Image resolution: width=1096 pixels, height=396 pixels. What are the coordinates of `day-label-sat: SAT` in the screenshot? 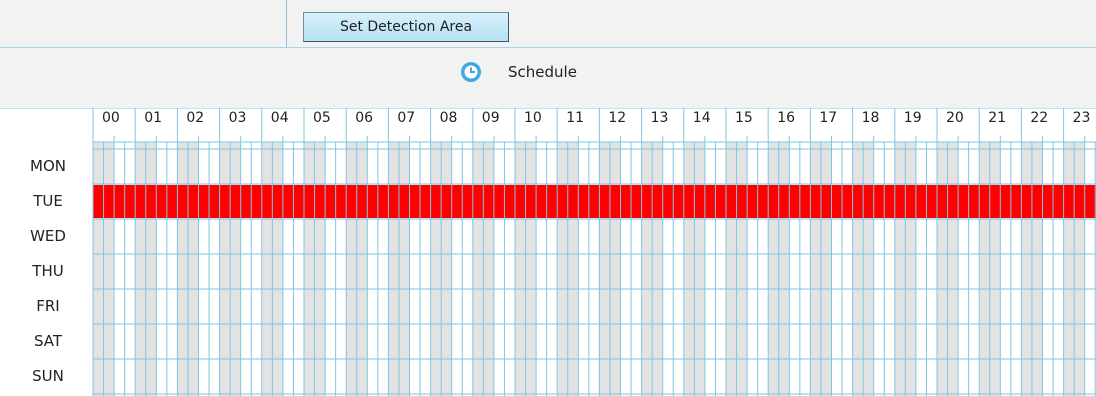 It's located at (48, 341).